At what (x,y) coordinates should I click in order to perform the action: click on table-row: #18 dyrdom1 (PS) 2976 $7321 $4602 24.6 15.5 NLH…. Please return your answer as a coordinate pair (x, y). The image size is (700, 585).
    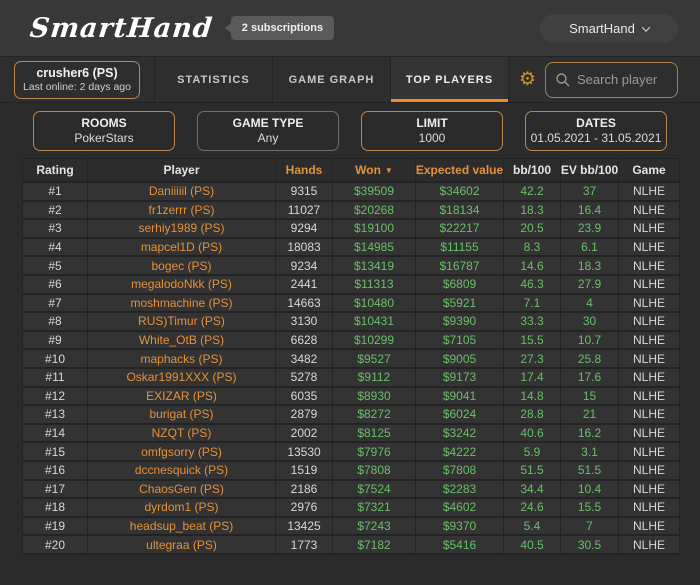
    Looking at the image, I should click on (351, 508).